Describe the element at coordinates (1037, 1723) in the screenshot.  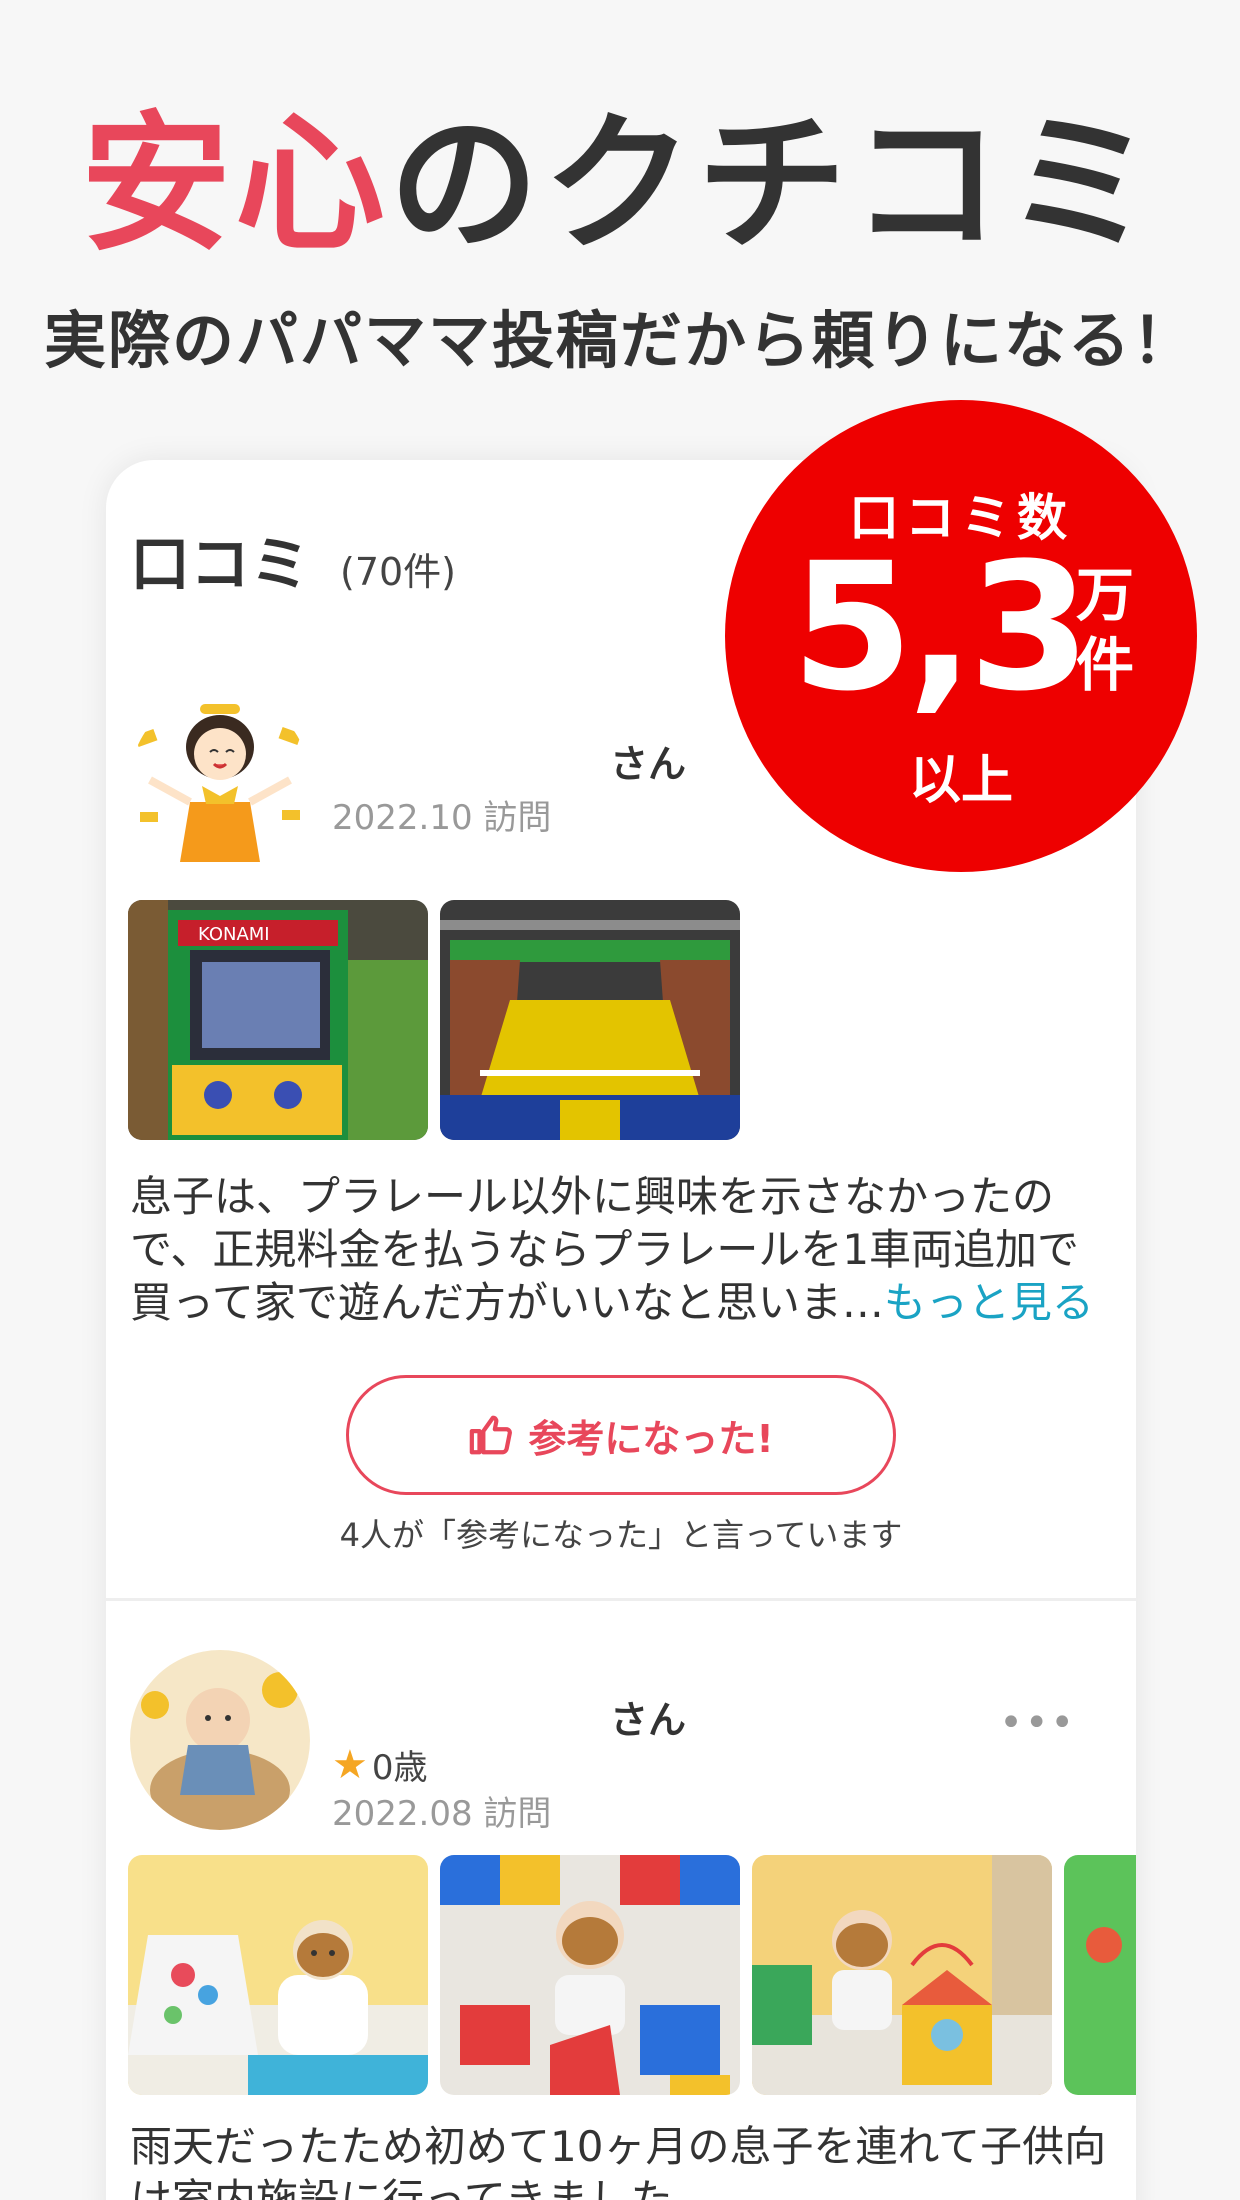
I see `more-options-icon: •••` at that location.